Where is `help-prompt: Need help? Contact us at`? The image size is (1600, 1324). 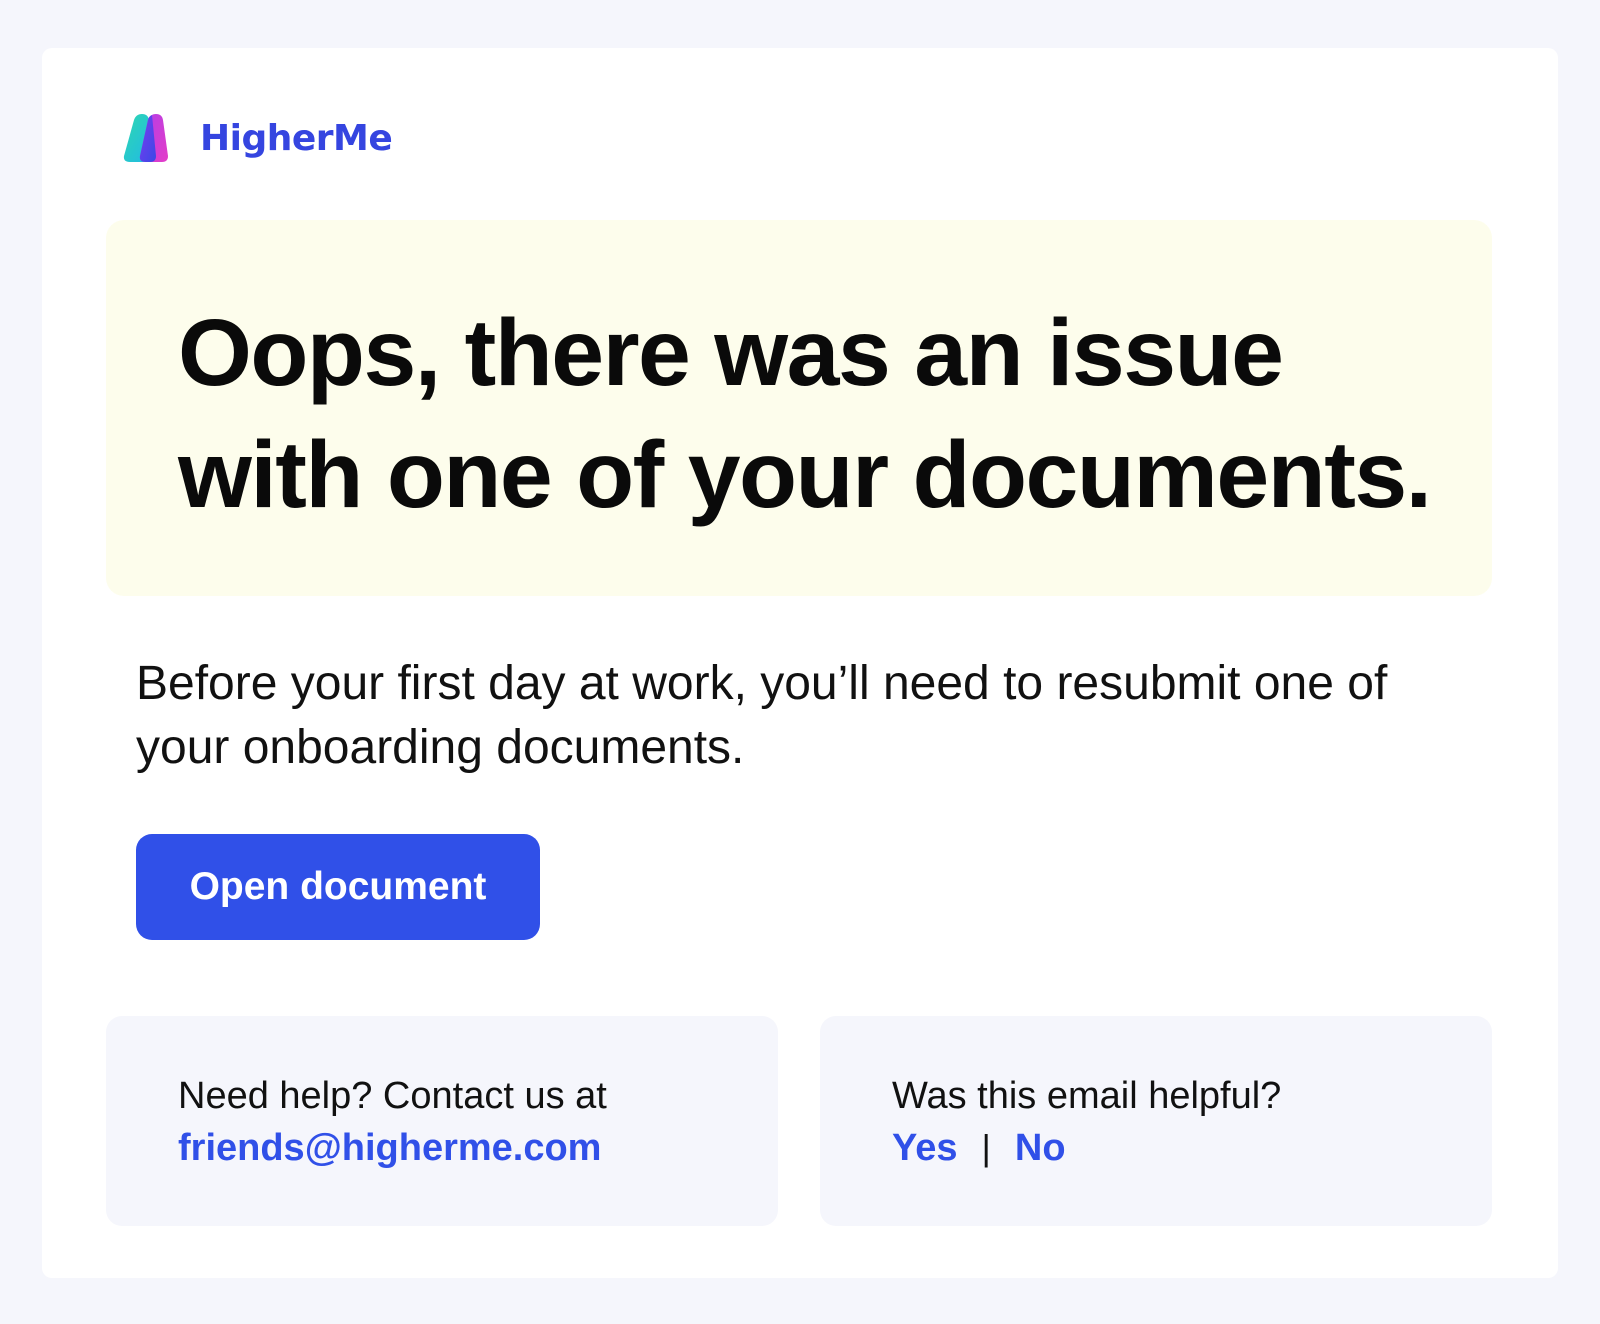
help-prompt: Need help? Contact us at is located at coordinates (392, 1096).